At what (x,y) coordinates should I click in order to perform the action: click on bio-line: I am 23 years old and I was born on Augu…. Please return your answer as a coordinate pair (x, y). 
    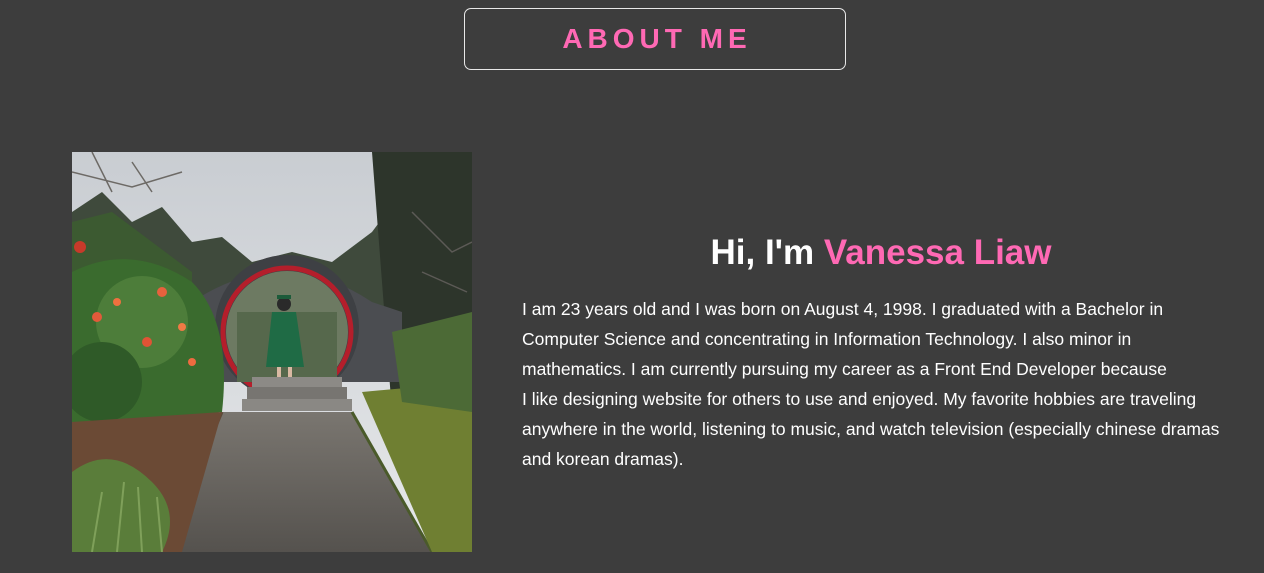
    Looking at the image, I should click on (843, 309).